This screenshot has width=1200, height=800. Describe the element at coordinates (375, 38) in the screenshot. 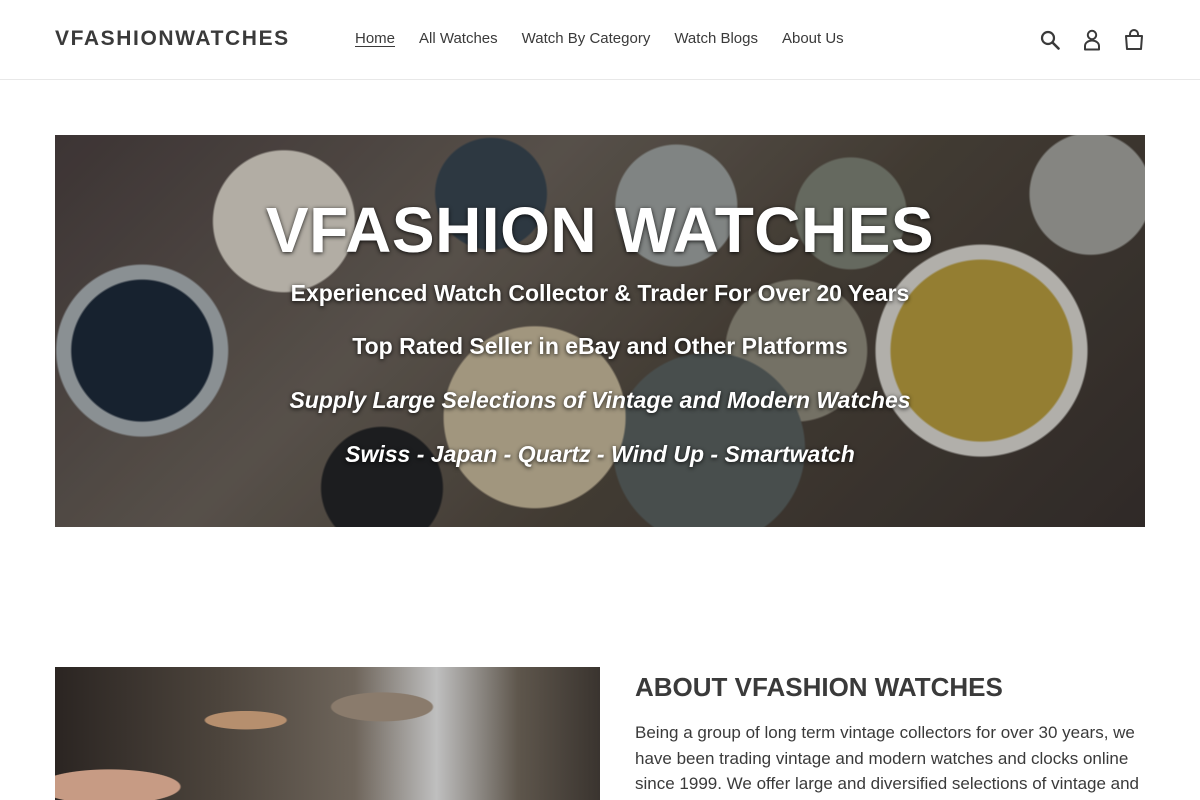

I see `nav-home: Home` at that location.